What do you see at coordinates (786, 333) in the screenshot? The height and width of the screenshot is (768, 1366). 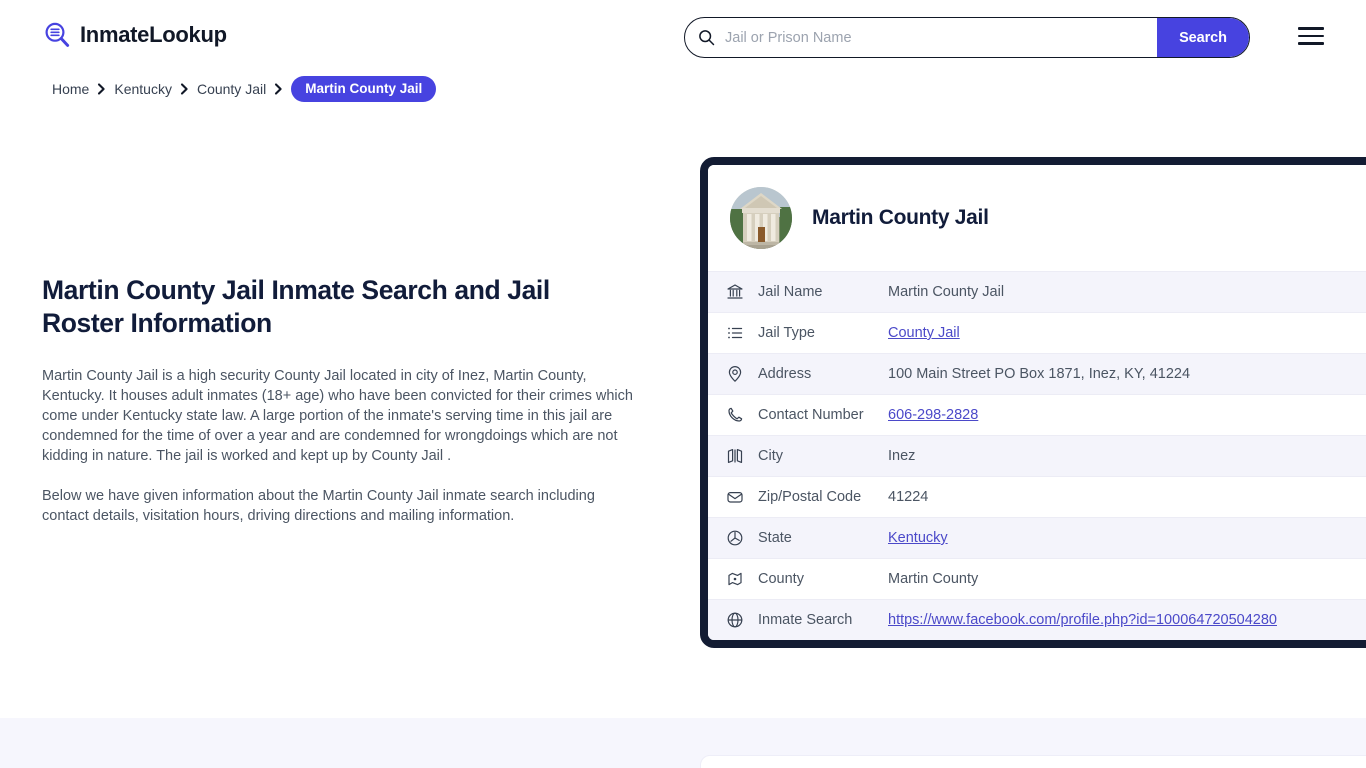 I see `row-label: Jail Type` at bounding box center [786, 333].